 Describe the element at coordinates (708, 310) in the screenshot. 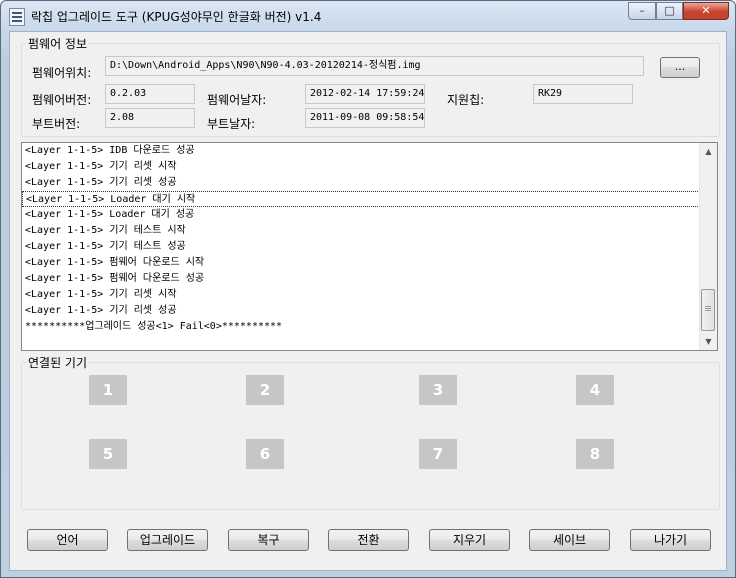

I see `scrollbar-thumb` at that location.